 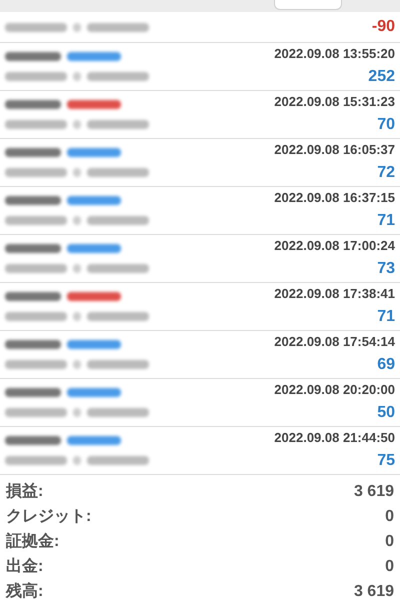 What do you see at coordinates (334, 245) in the screenshot?
I see `trade-time: 2022.09.08 17:00:24` at bounding box center [334, 245].